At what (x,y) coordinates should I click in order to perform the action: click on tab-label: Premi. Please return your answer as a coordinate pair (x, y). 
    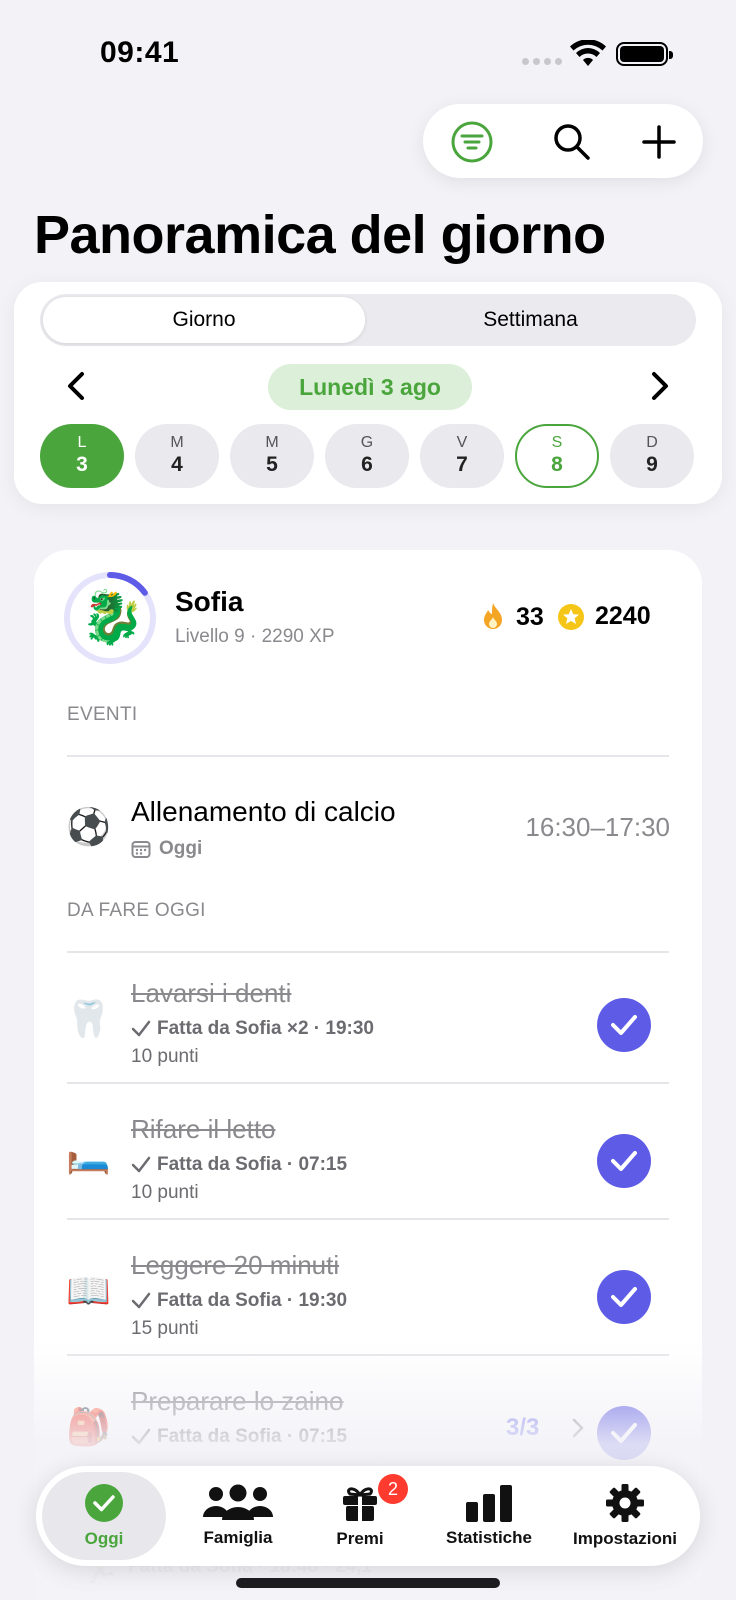
    Looking at the image, I should click on (360, 1538).